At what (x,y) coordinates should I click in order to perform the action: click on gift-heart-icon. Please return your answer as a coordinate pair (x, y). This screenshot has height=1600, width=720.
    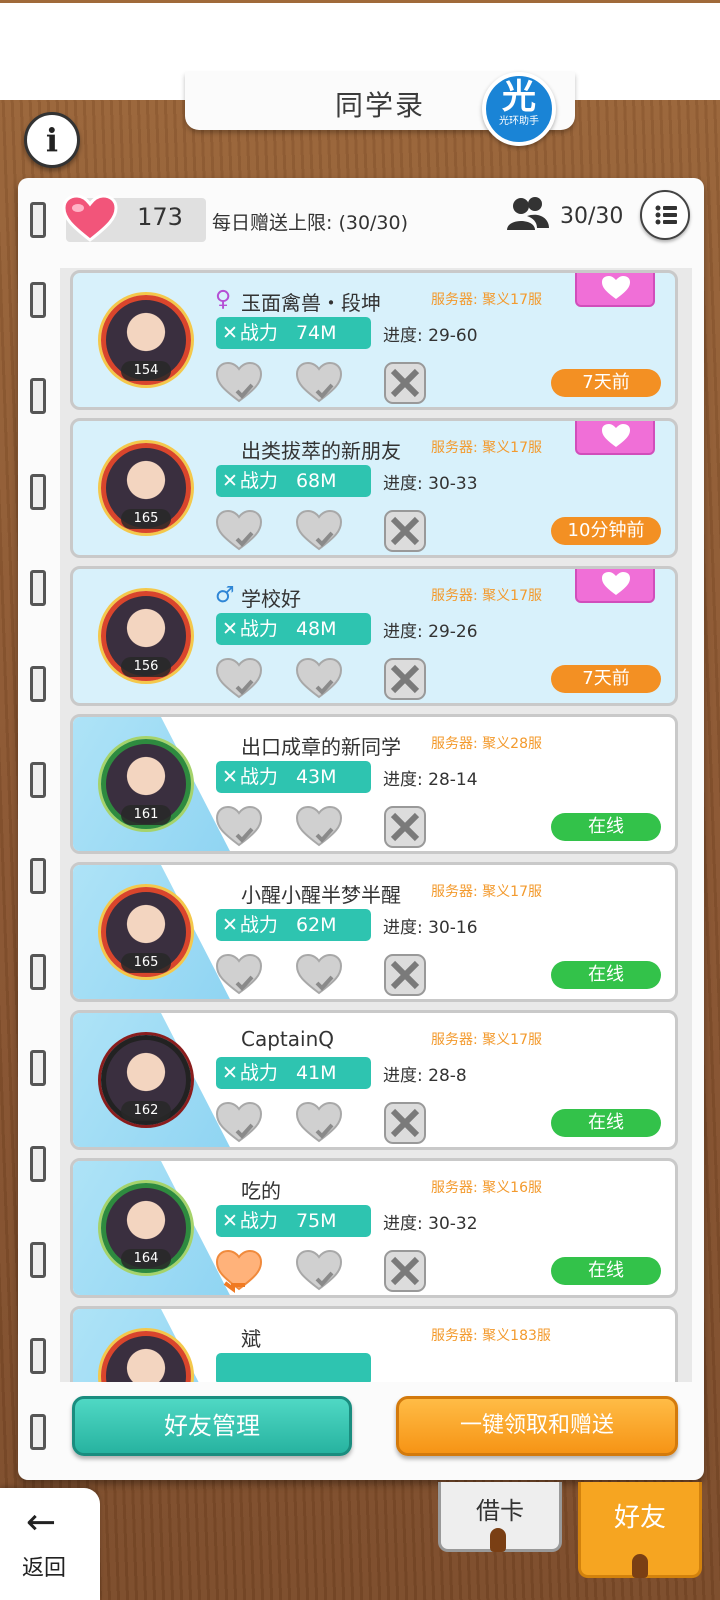
    Looking at the image, I should click on (616, 583).